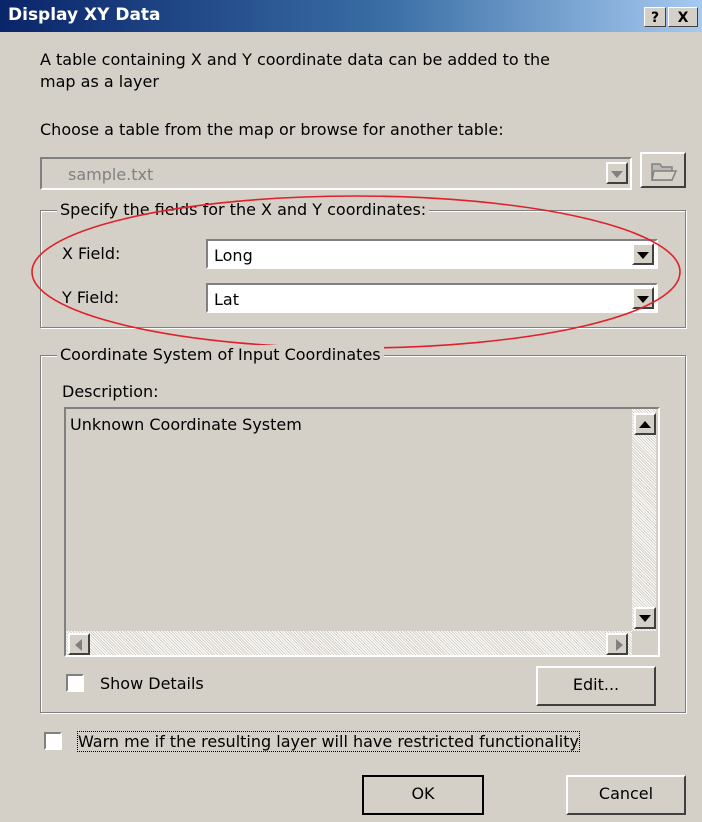  I want to click on table-select-value: sample.txt, so click(111, 174).